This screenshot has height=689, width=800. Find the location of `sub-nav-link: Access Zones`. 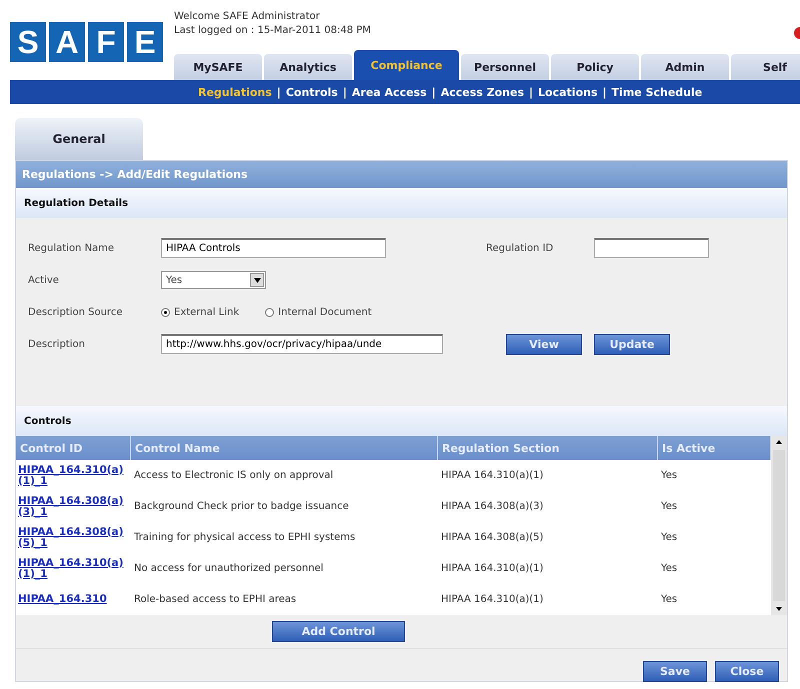

sub-nav-link: Access Zones is located at coordinates (482, 92).